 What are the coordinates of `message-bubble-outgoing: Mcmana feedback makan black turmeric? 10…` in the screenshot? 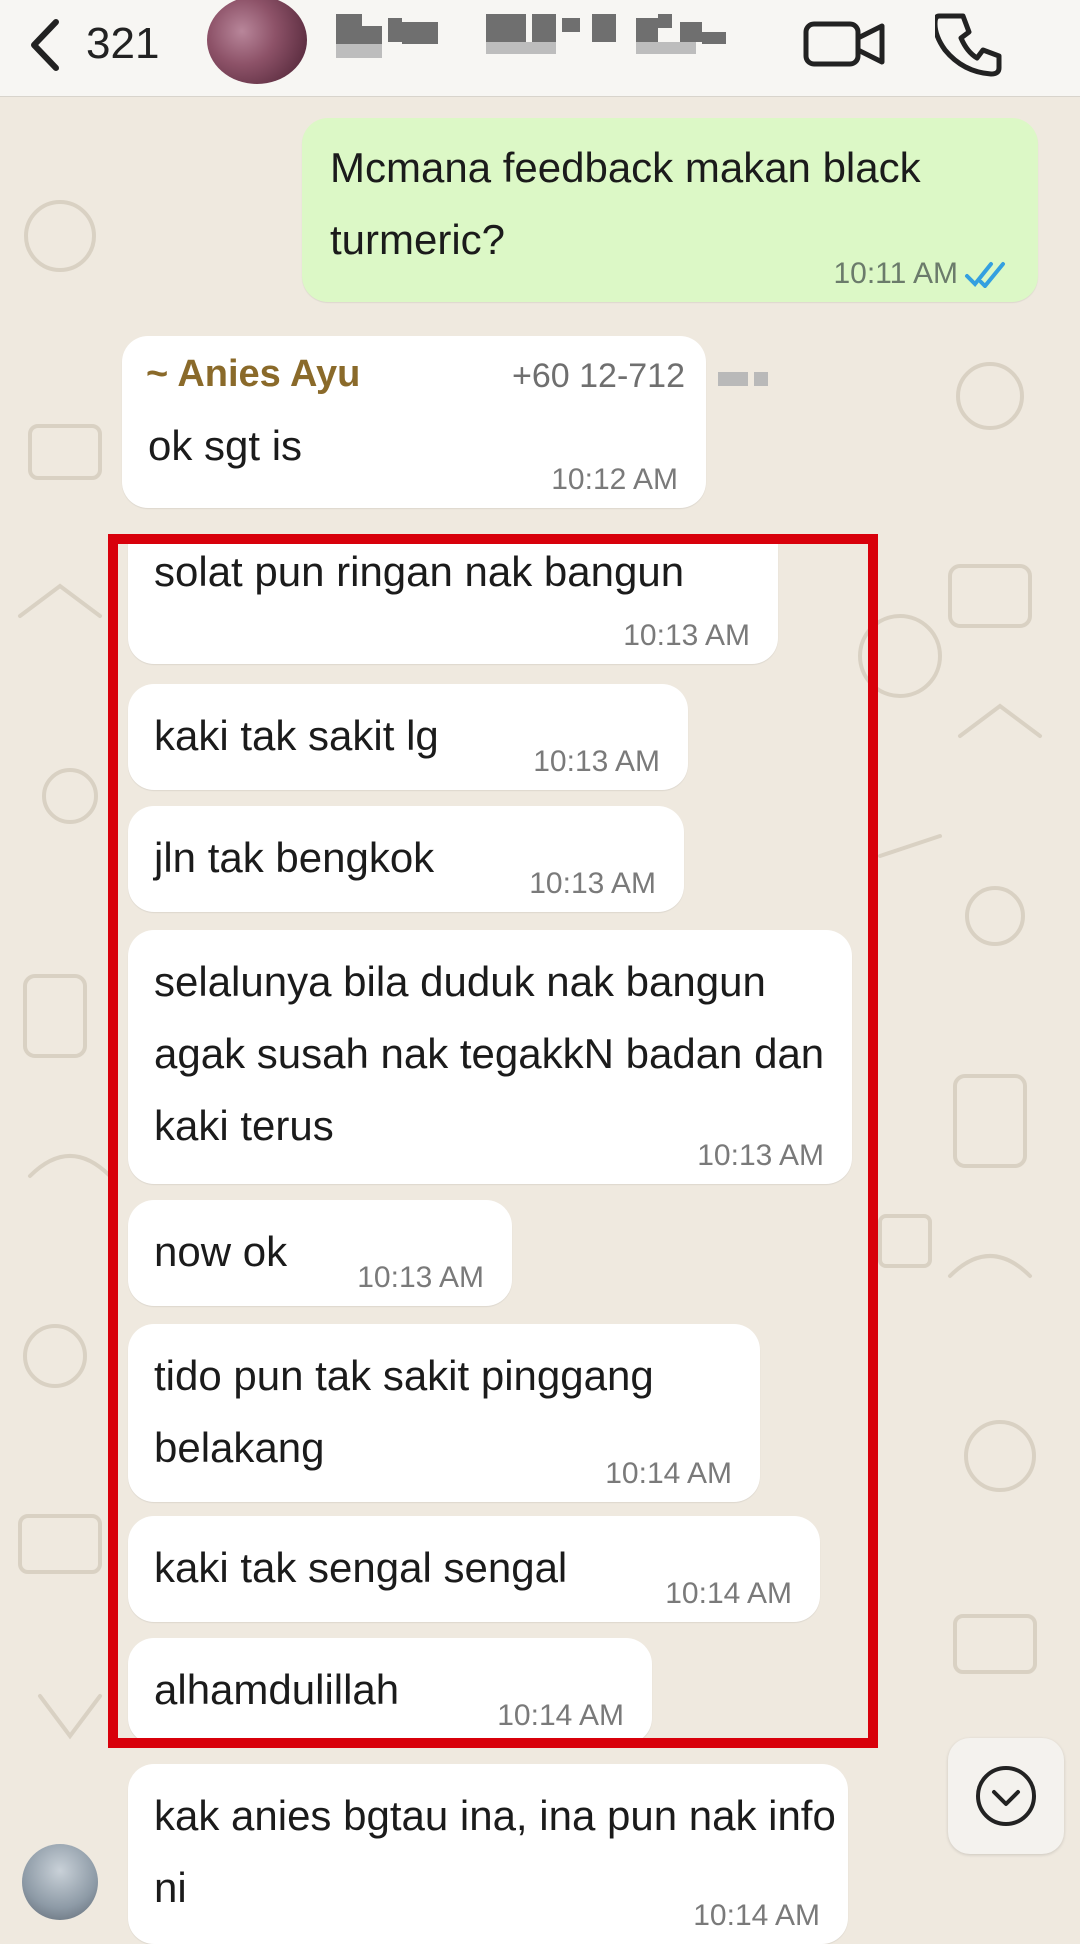 It's located at (670, 210).